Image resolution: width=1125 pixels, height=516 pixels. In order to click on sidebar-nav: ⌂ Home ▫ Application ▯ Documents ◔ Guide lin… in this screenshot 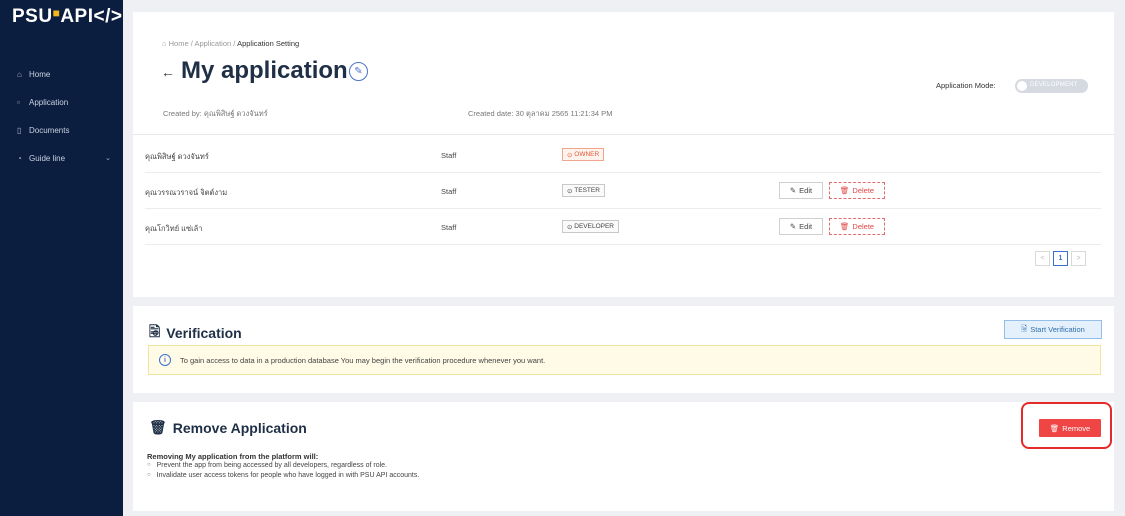, I will do `click(61, 116)`.